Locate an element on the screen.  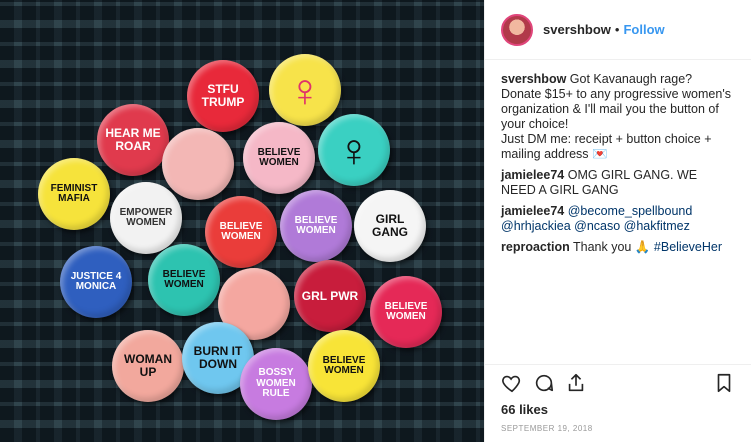
pin-button: WOMAN UP is located at coordinates (148, 366).